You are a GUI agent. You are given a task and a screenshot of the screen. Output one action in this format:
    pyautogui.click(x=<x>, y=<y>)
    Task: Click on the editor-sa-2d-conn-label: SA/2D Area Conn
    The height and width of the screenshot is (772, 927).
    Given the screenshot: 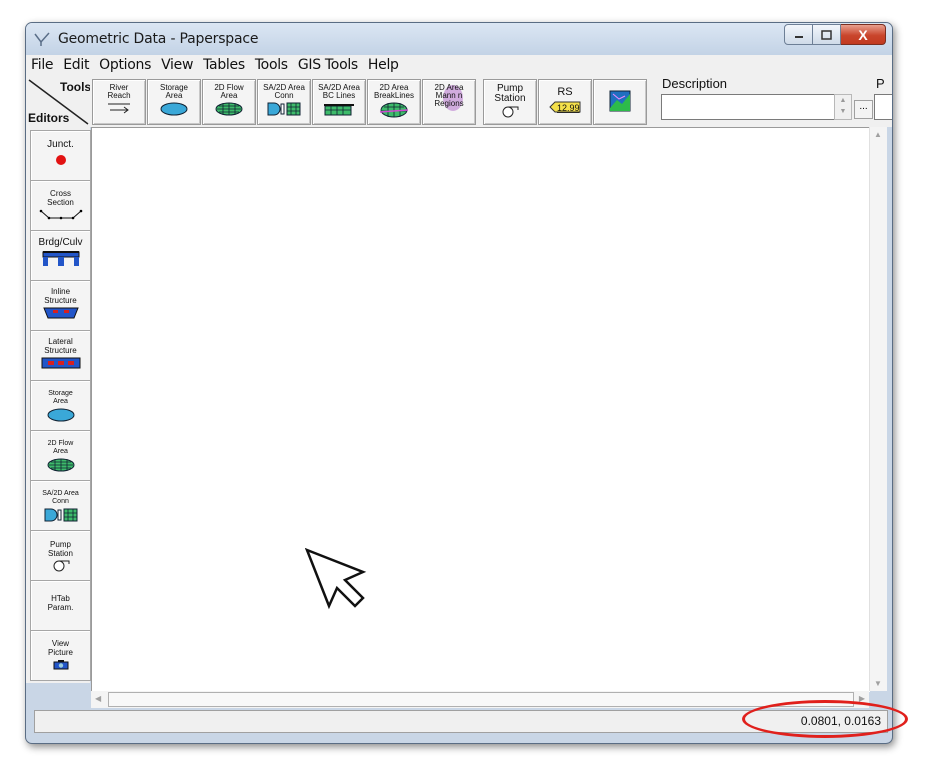 What is the action you would take?
    pyautogui.click(x=60, y=497)
    